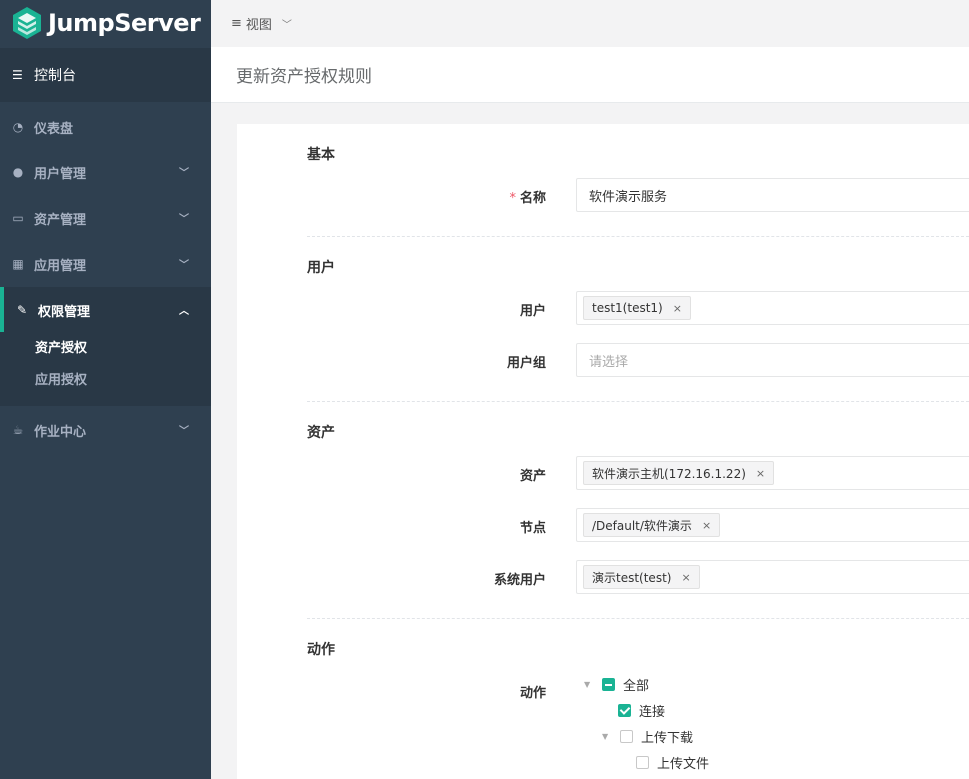 The width and height of the screenshot is (969, 779). Describe the element at coordinates (18, 172) in the screenshot. I see `users-icon: ●` at that location.